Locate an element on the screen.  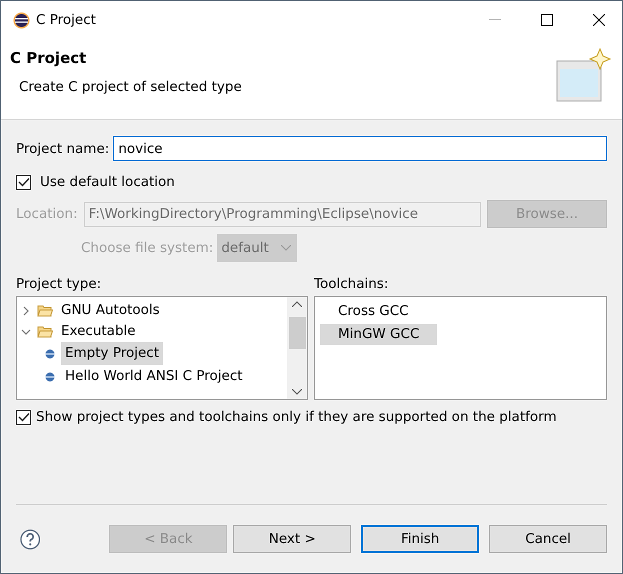
dialog-button: Cancel is located at coordinates (548, 539).